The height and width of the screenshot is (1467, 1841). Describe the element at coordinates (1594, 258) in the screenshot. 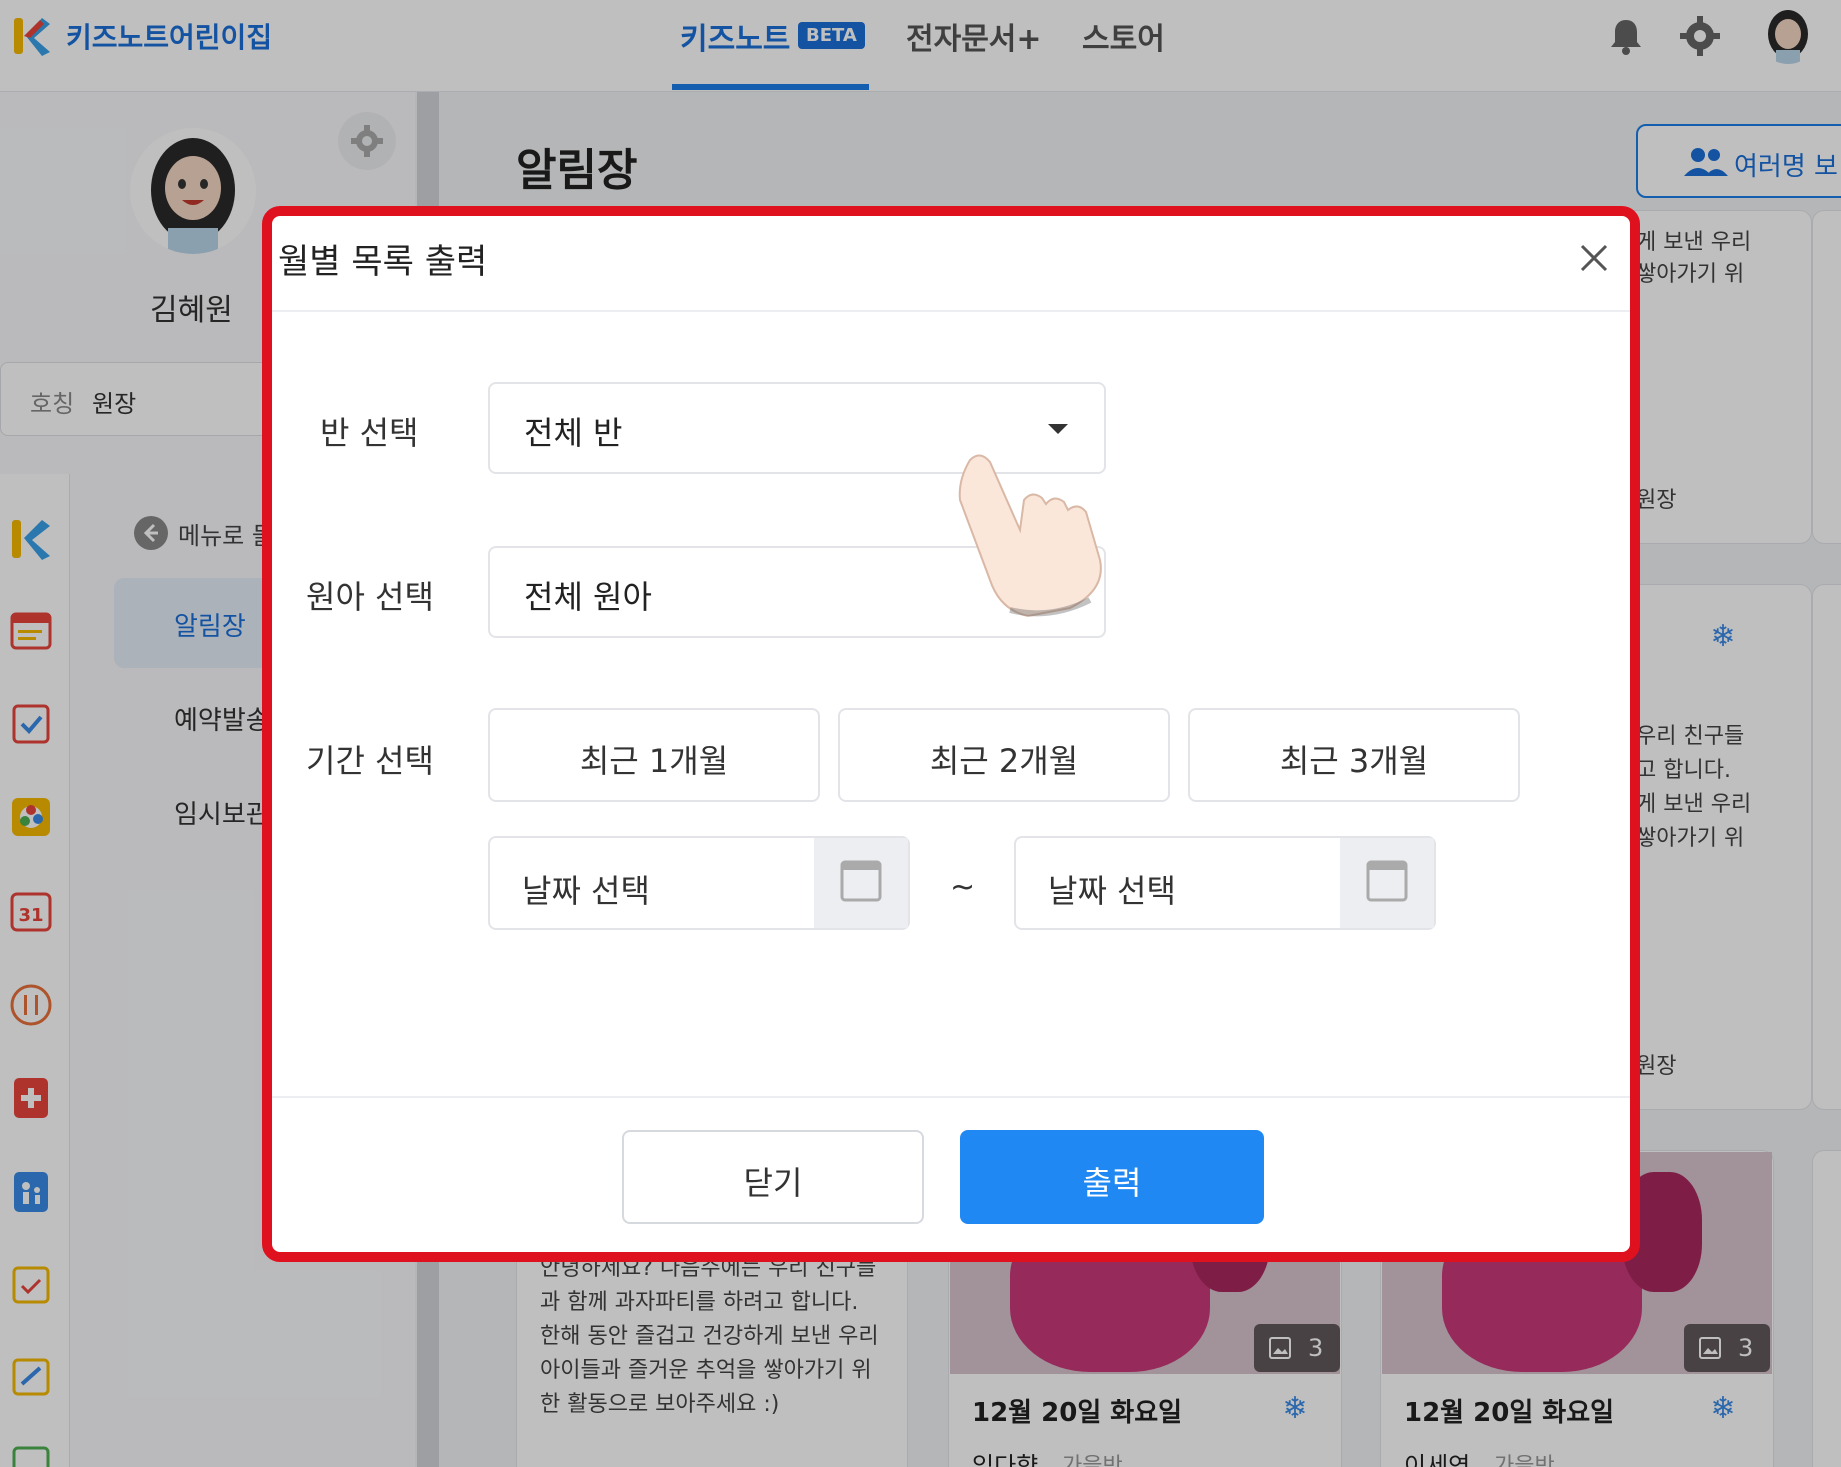

I see `close-icon` at that location.